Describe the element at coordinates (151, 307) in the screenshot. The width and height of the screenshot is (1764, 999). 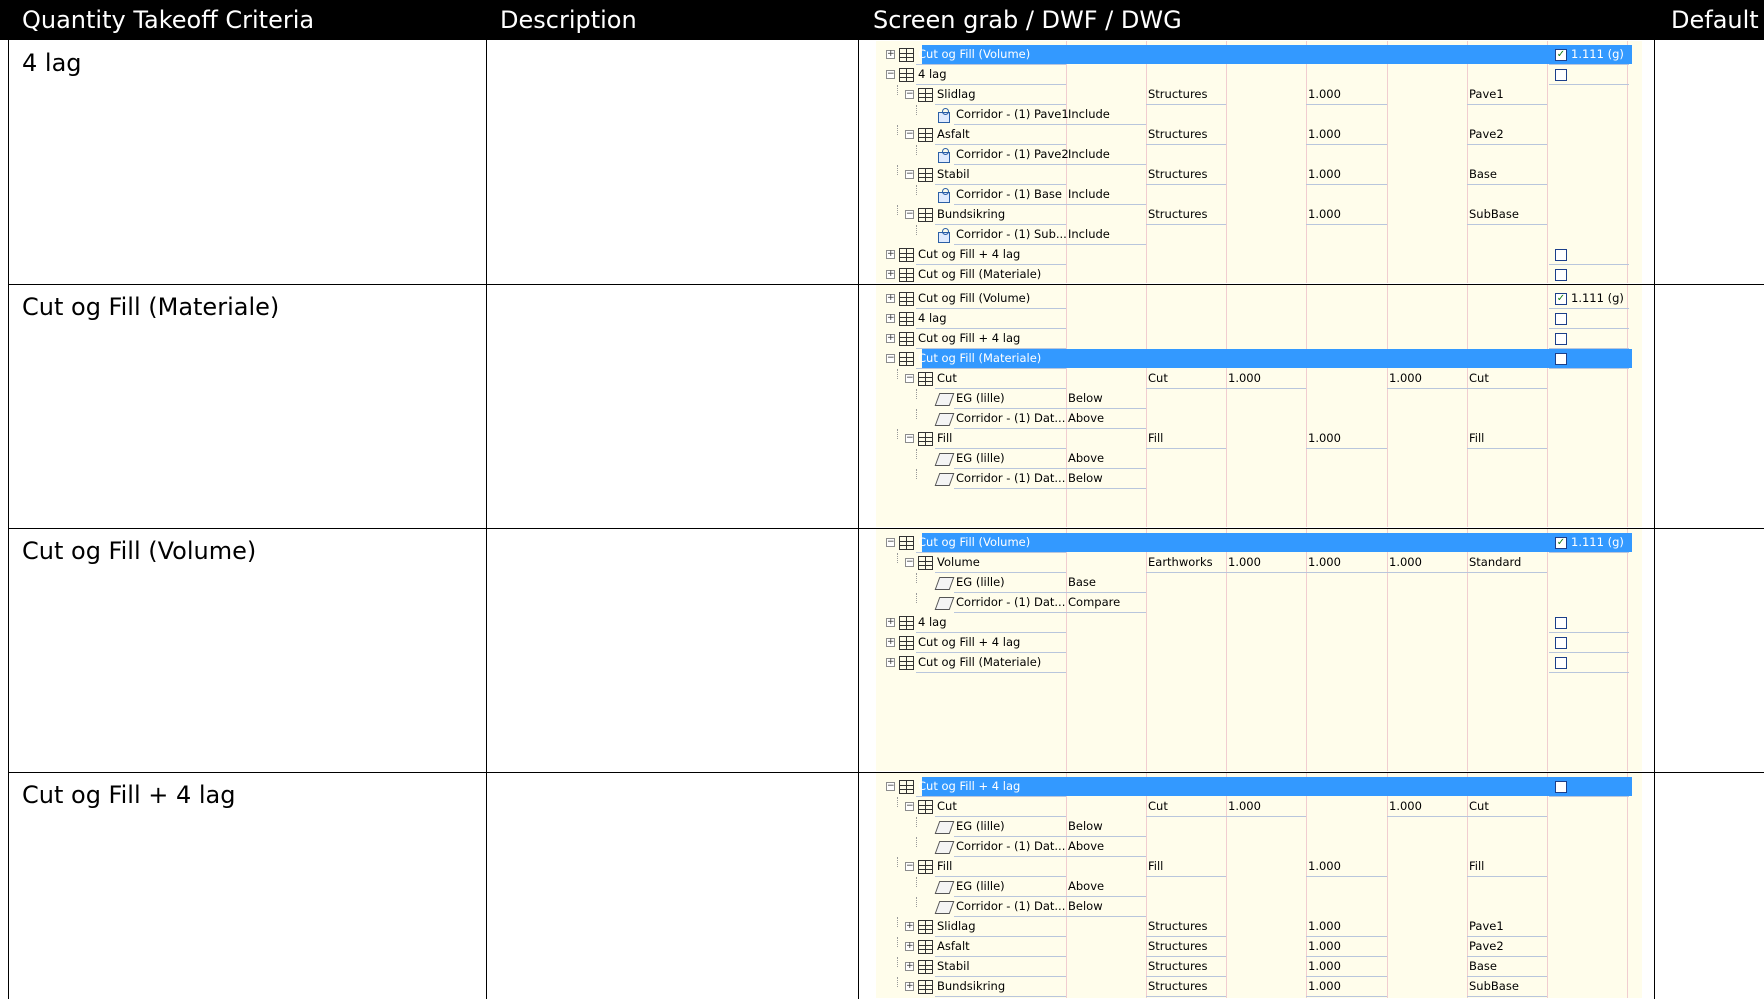
I see `criteria-title: Cut og Fill (Materiale)` at that location.